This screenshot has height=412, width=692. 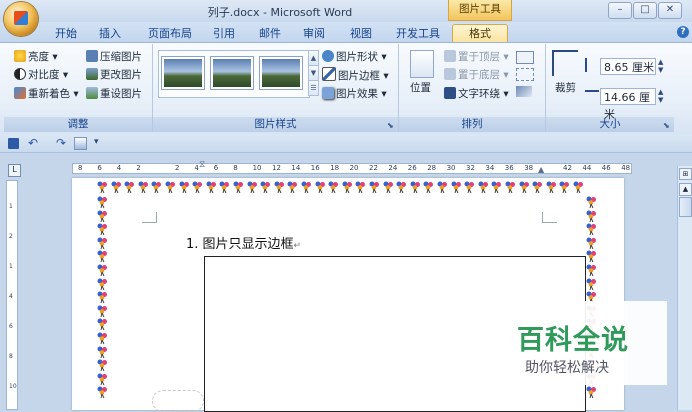 I want to click on ruler-tick-label: 12, so click(x=276, y=168).